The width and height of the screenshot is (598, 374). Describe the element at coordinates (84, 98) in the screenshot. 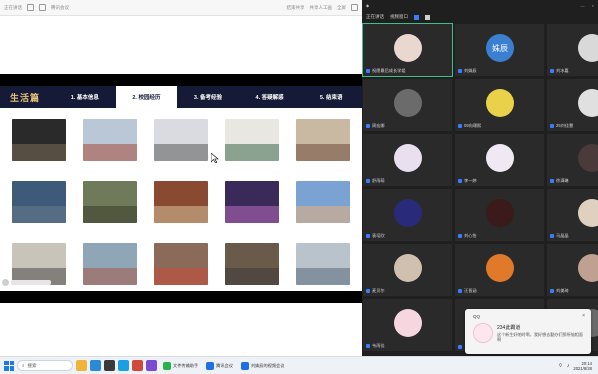

I see `slide-tab-1: 1. 基本信息` at that location.